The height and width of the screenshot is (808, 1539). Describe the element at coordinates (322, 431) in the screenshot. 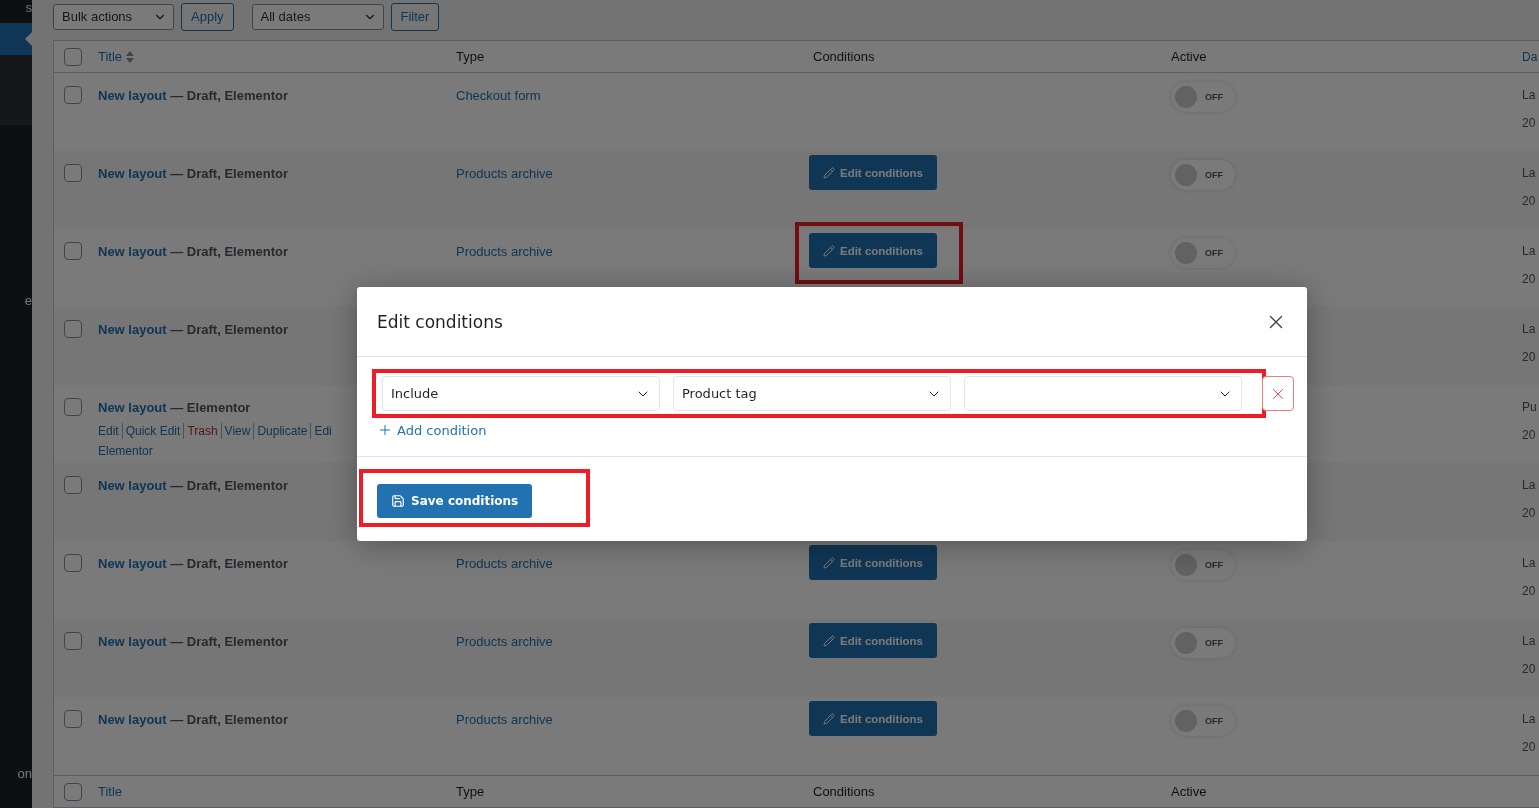

I see `row-action-link: Edi` at that location.